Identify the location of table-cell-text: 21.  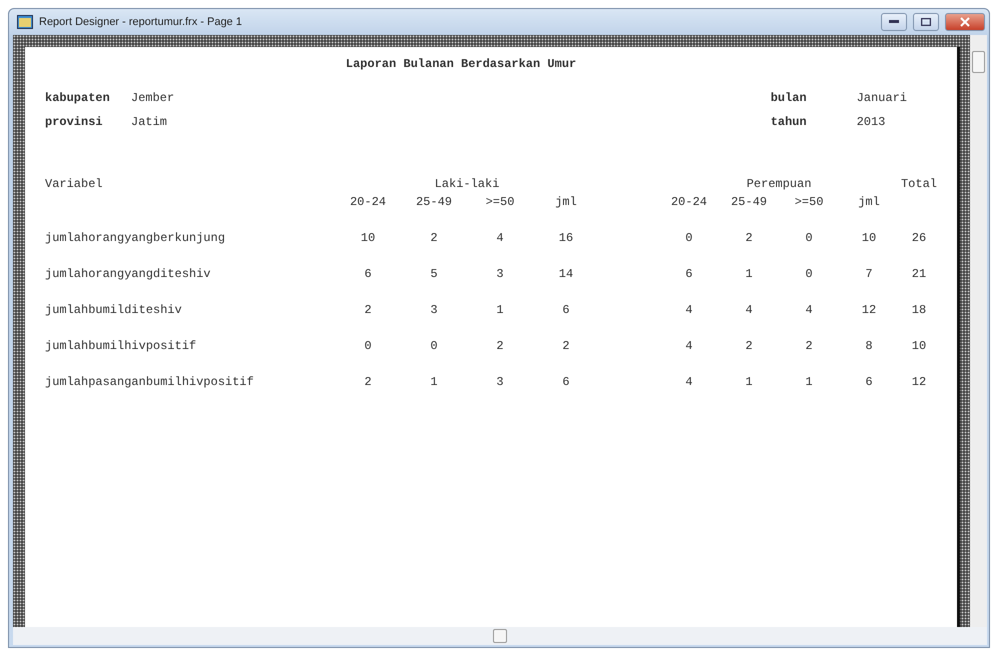
(919, 274).